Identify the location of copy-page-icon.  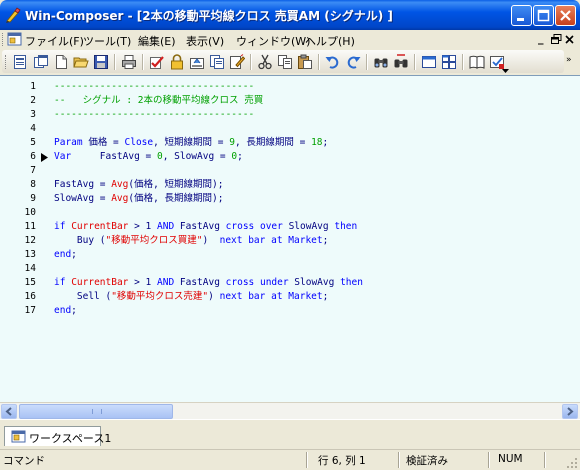
(217, 62).